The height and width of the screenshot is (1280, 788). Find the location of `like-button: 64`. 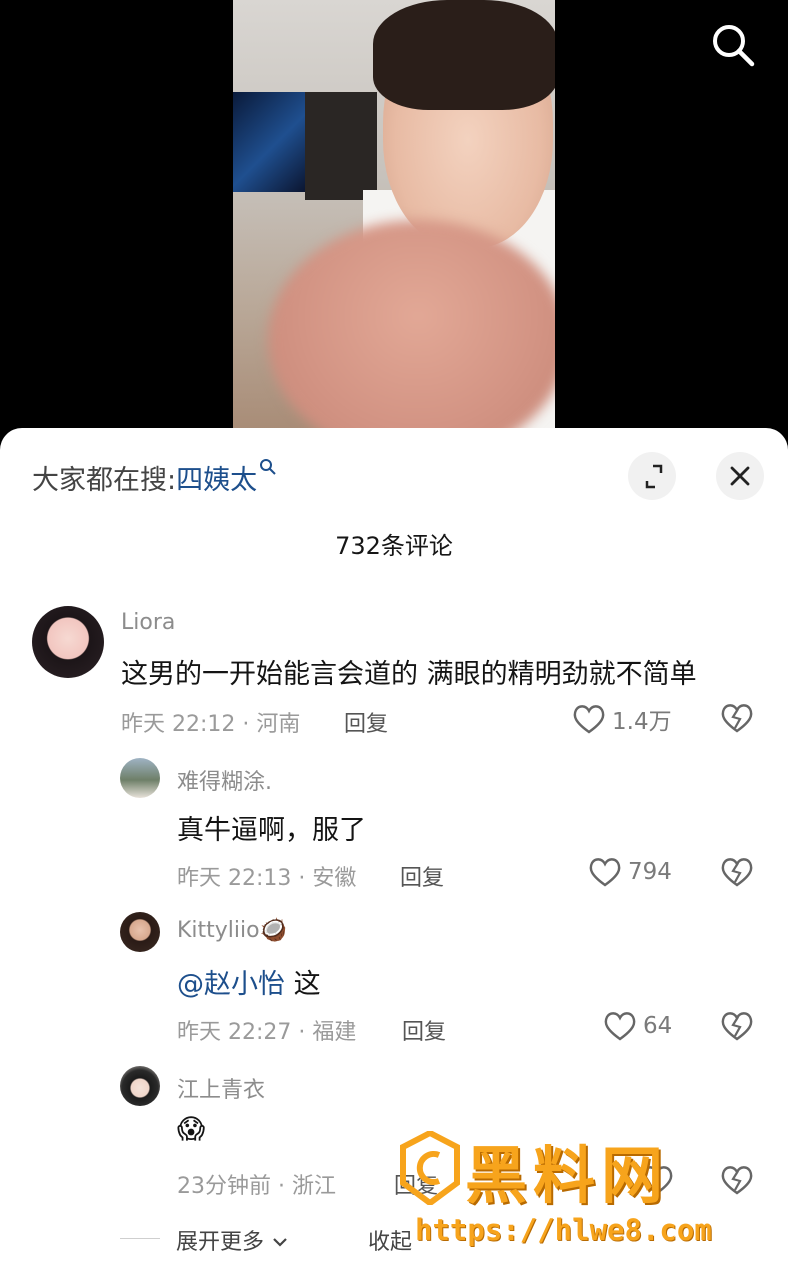

like-button: 64 is located at coordinates (637, 1026).